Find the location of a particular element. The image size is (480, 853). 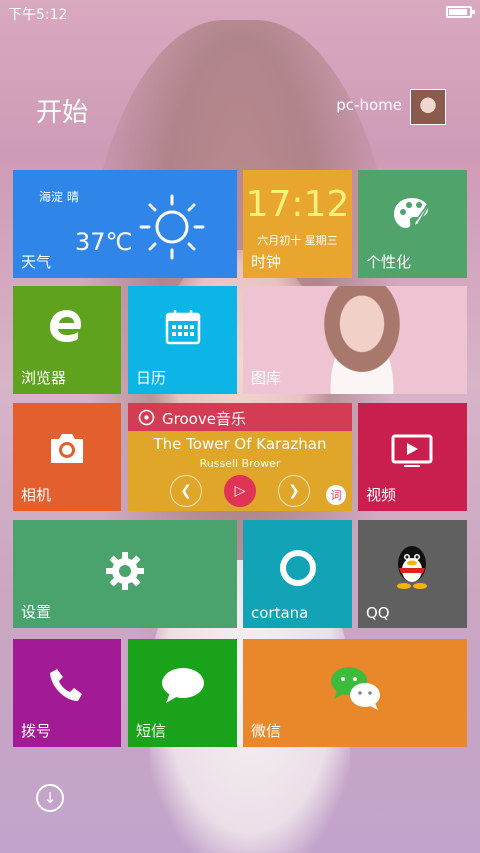

all-apps-button: ↓ is located at coordinates (50, 798).